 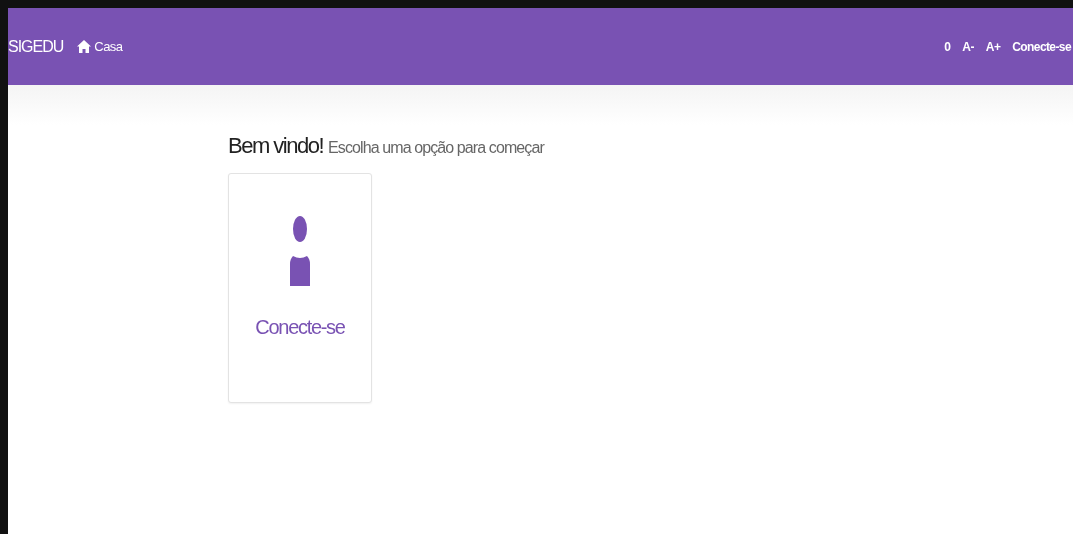 What do you see at coordinates (276, 146) in the screenshot?
I see `welcome-title: Bem vindo!` at bounding box center [276, 146].